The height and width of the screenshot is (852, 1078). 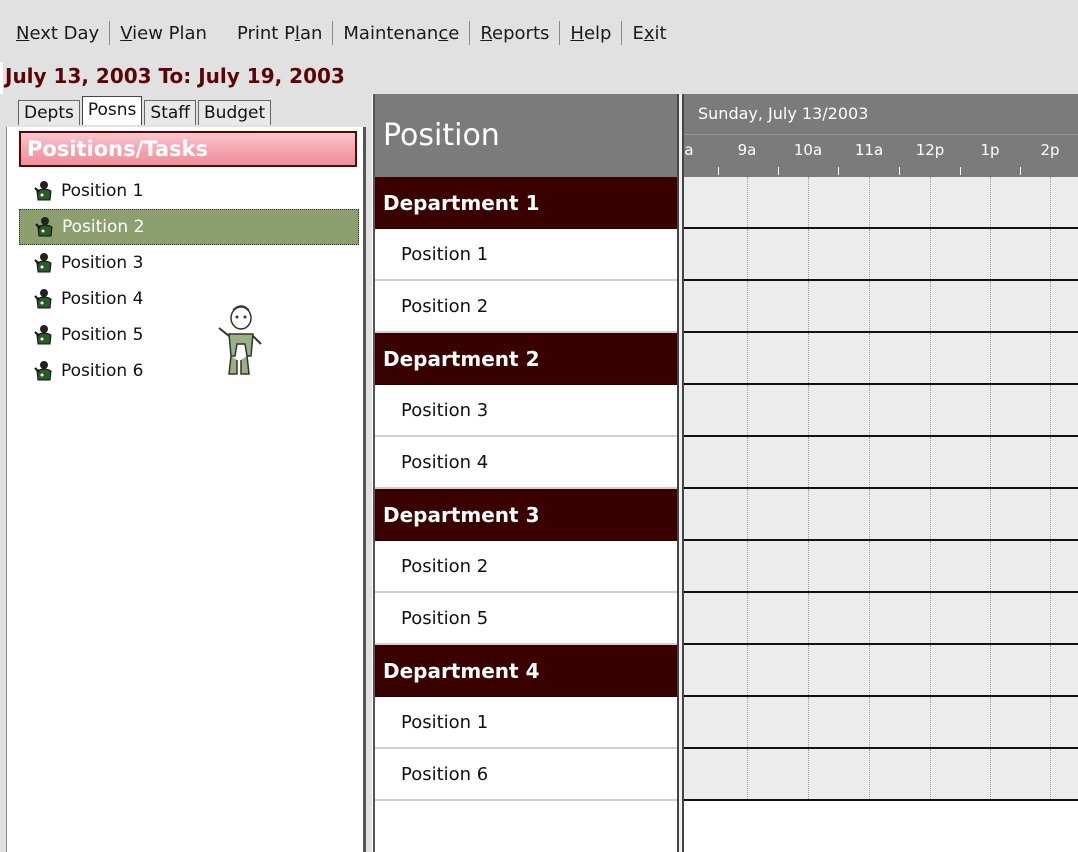 I want to click on position-list-item: Position 3, so click(x=189, y=263).